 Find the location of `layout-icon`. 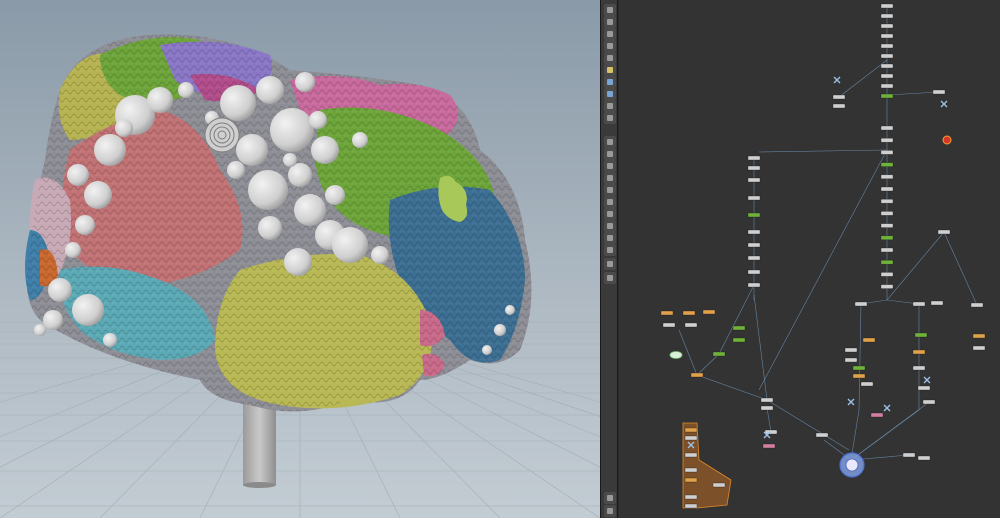

layout-icon is located at coordinates (610, 278).